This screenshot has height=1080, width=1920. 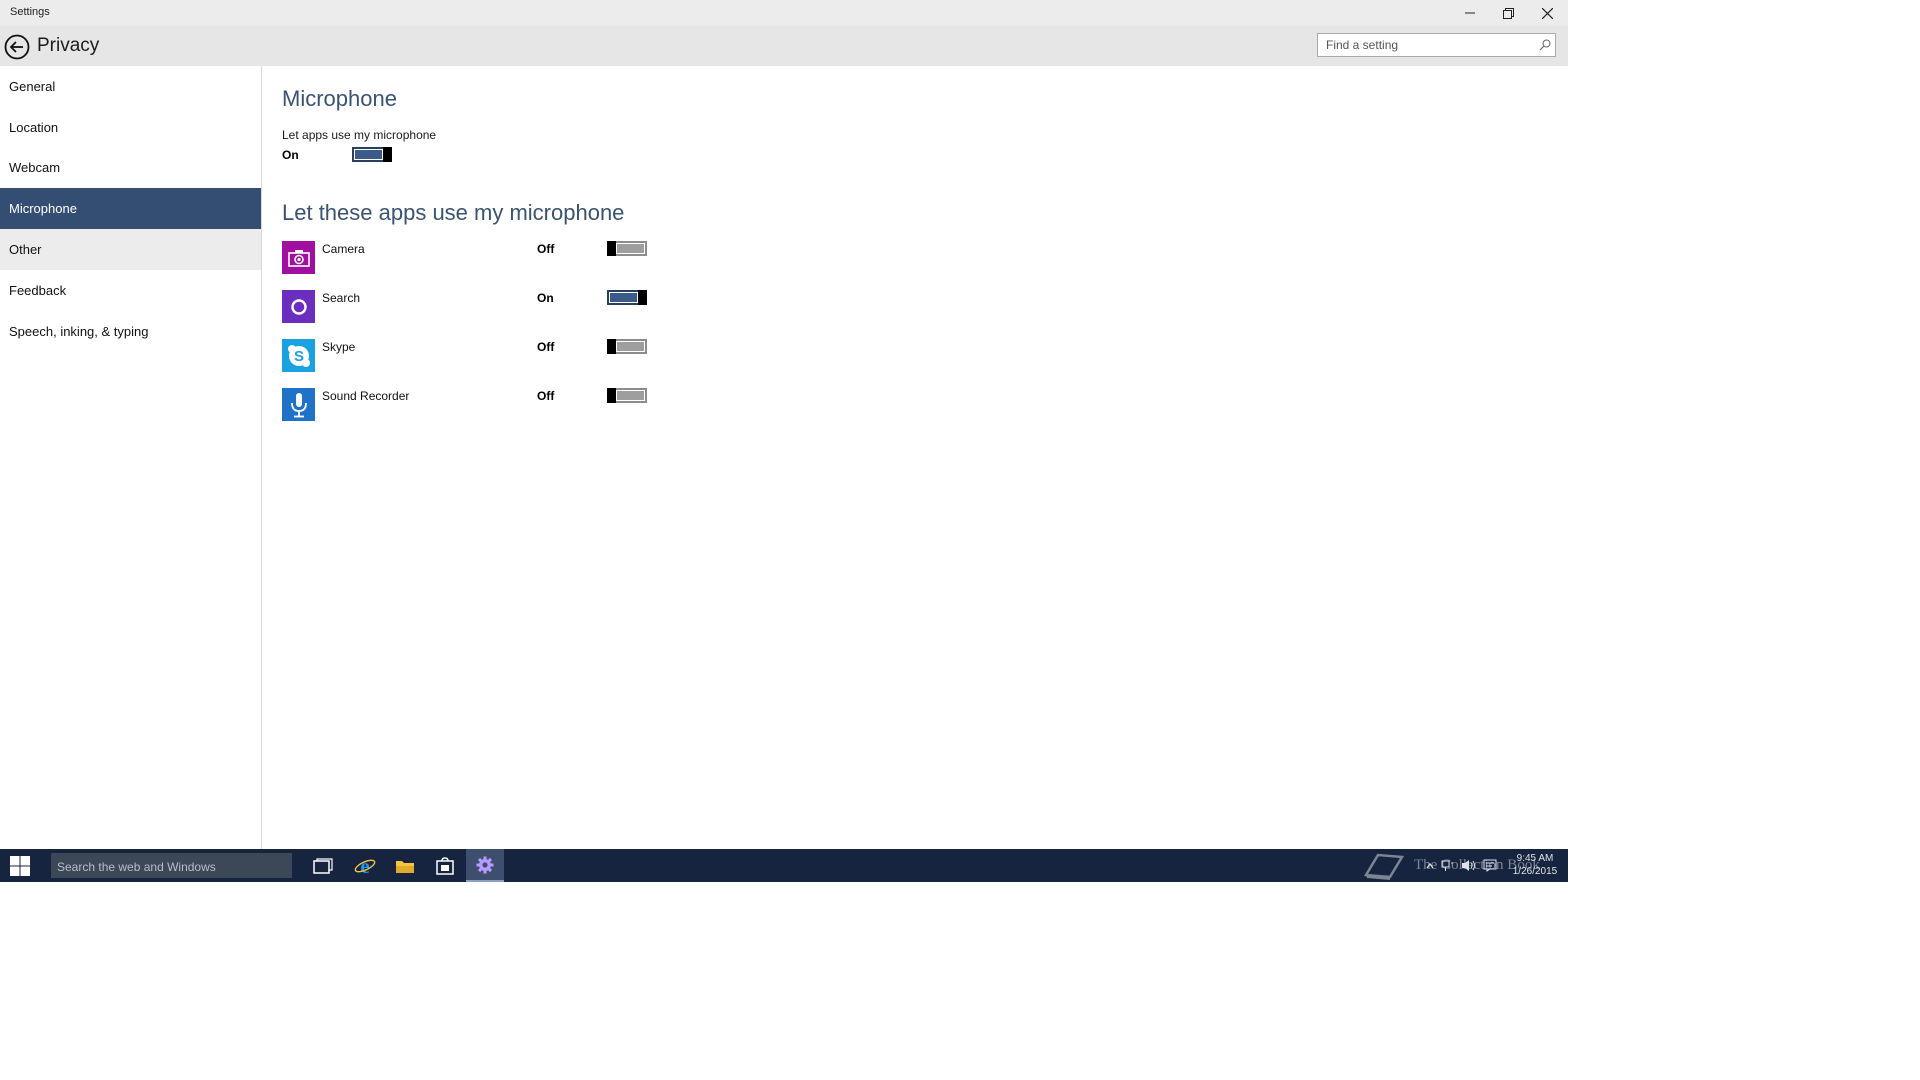 What do you see at coordinates (32, 86) in the screenshot?
I see `sidebar-item-label: General` at bounding box center [32, 86].